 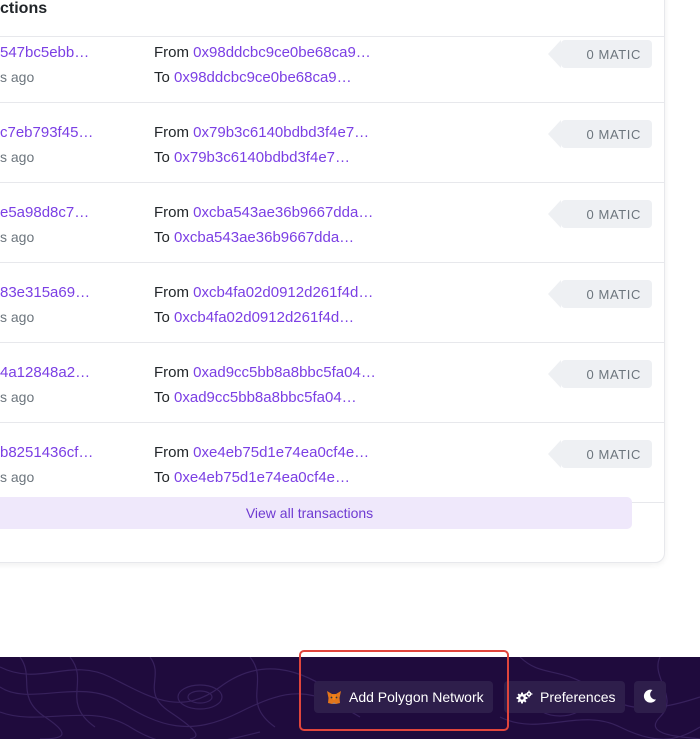 What do you see at coordinates (578, 697) in the screenshot?
I see `preferences-label: Preferences` at bounding box center [578, 697].